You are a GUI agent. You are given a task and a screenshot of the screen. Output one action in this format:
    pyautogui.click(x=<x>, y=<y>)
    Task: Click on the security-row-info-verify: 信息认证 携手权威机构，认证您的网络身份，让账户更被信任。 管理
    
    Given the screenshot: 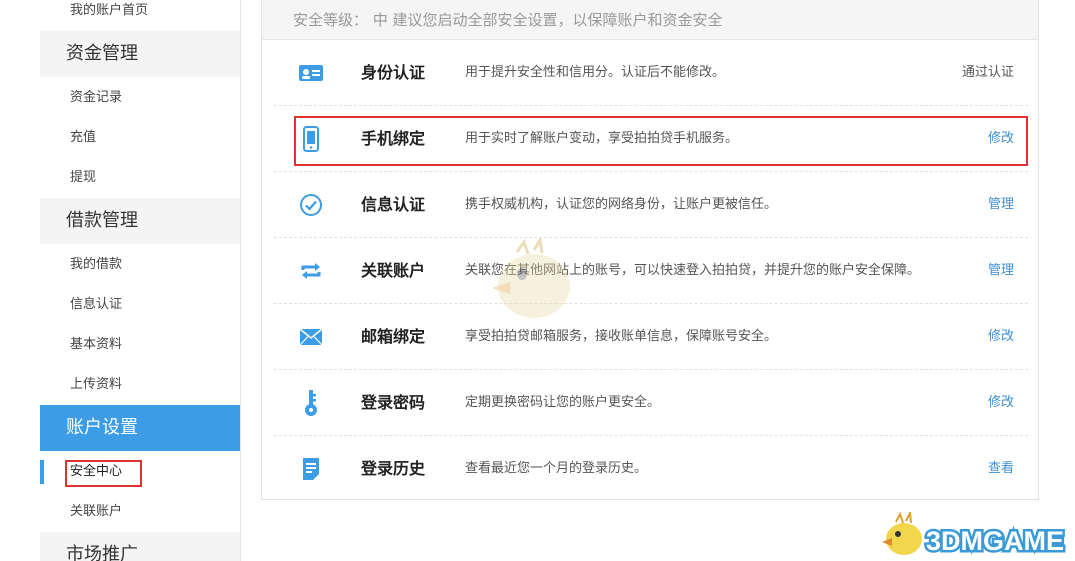 What is the action you would take?
    pyautogui.click(x=651, y=205)
    